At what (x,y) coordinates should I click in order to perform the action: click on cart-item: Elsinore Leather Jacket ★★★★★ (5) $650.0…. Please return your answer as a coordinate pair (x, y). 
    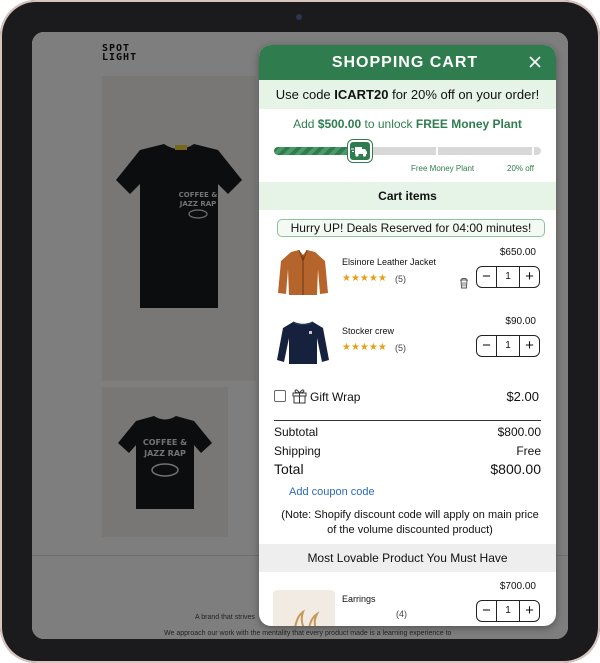
    Looking at the image, I should click on (407, 277).